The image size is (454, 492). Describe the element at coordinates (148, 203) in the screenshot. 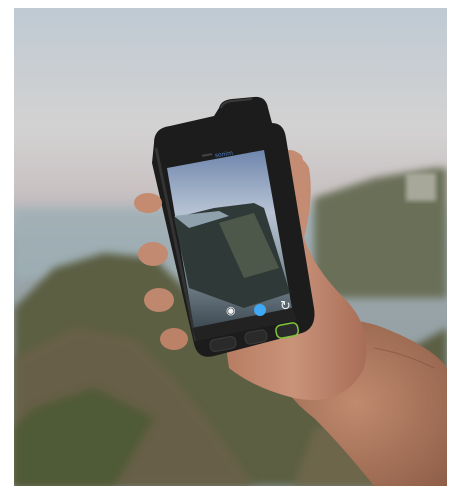

I see `finger-index` at that location.